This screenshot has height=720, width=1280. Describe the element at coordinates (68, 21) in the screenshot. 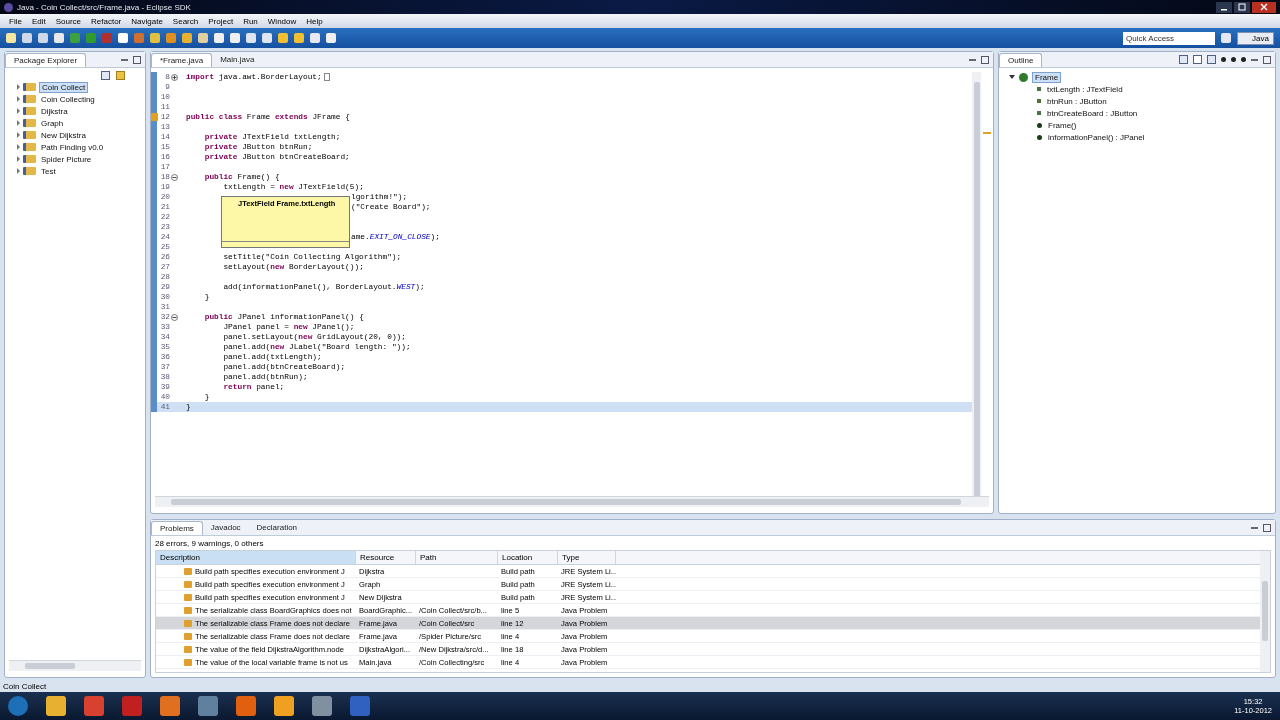

I see `menu-item: Source` at that location.